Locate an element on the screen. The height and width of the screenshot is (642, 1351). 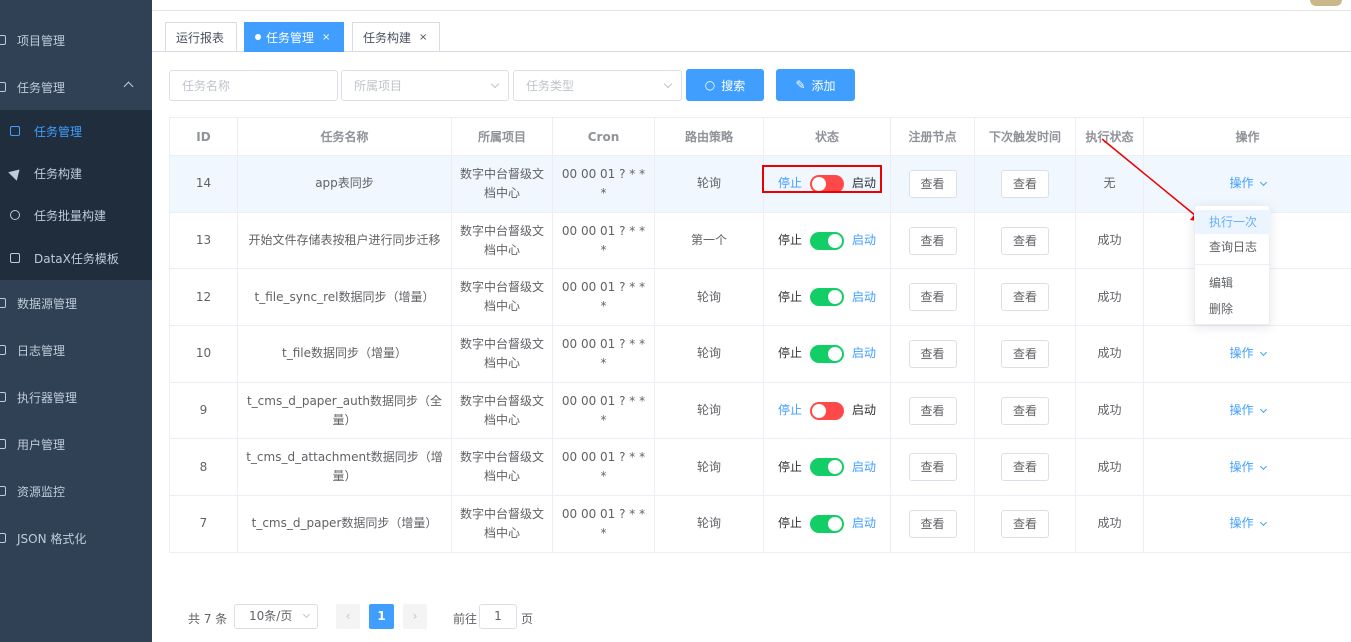
dropdown-item-edit: 编辑 is located at coordinates (1233, 283).